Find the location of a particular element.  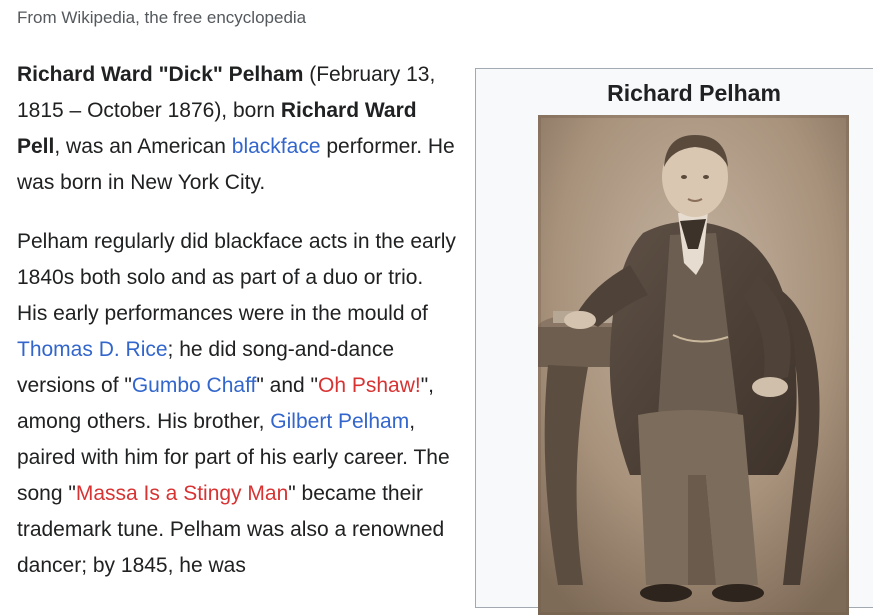

link-massa-is-a-stingy-man: Massa Is a Stingy Man is located at coordinates (182, 493).